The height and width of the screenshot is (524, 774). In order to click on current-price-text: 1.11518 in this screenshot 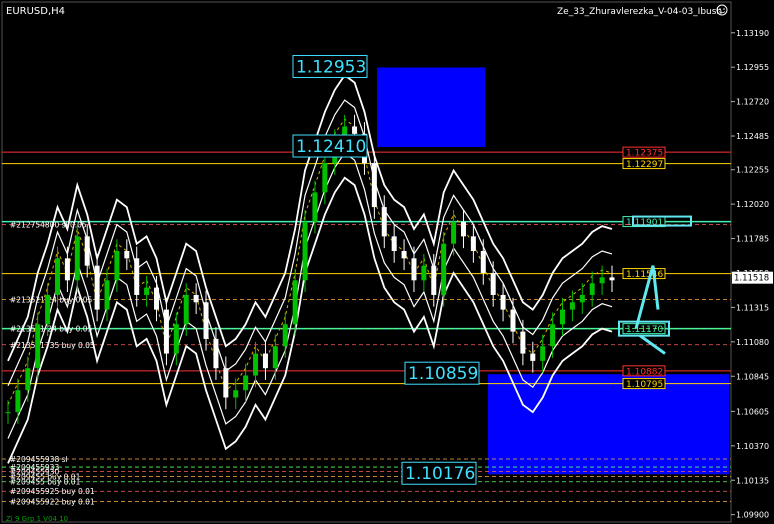, I will do `click(751, 279)`.